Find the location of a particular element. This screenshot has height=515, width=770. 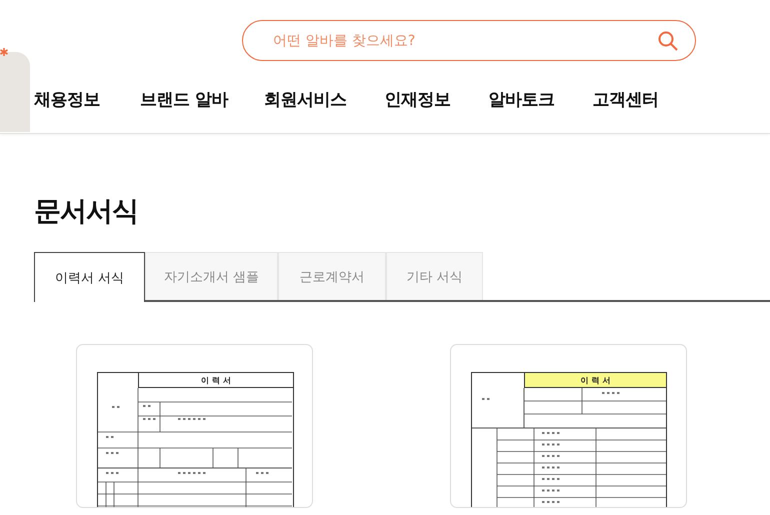

nav-link: 고객센터 is located at coordinates (625, 100).